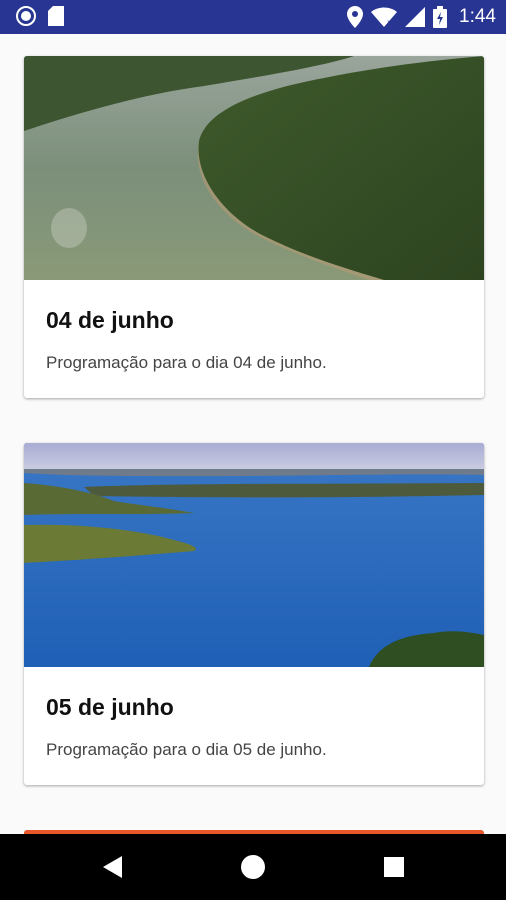  What do you see at coordinates (186, 749) in the screenshot?
I see `card-description: Programação para o dia 05 de junho.` at bounding box center [186, 749].